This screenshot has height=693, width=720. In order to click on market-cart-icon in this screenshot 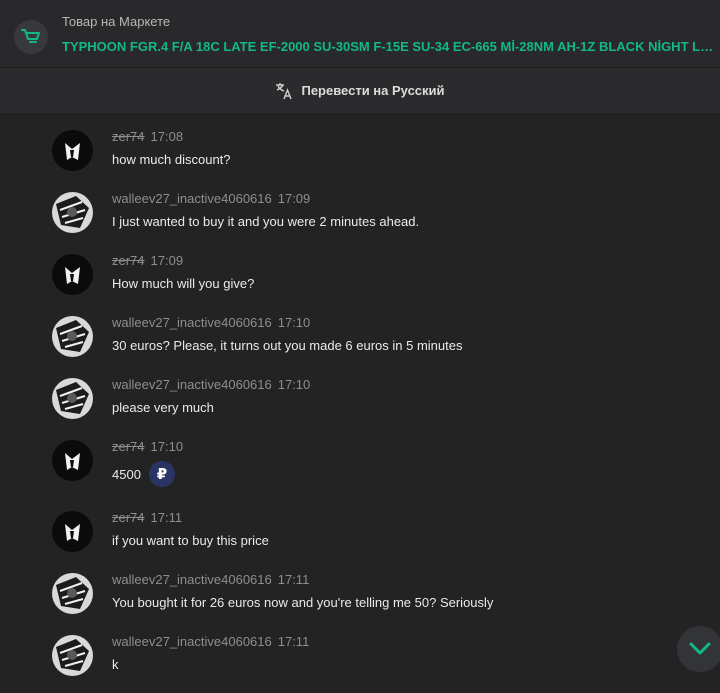, I will do `click(31, 37)`.